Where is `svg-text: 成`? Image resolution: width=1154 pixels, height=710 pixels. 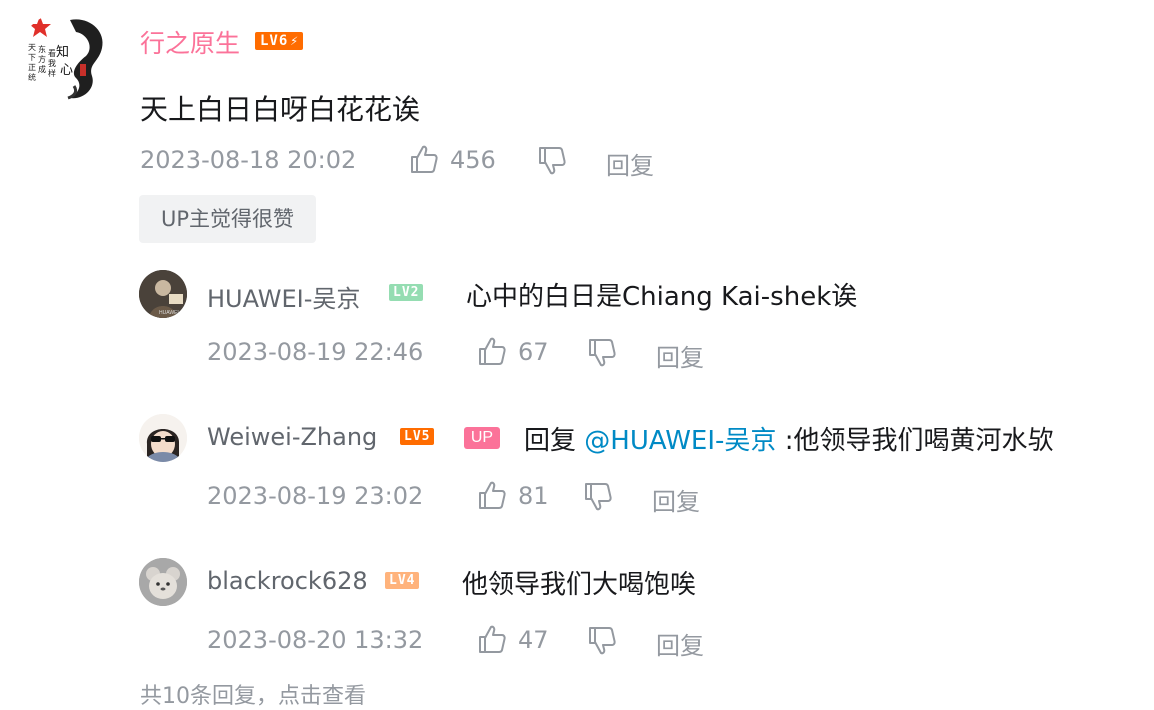
svg-text: 成 is located at coordinates (42, 69).